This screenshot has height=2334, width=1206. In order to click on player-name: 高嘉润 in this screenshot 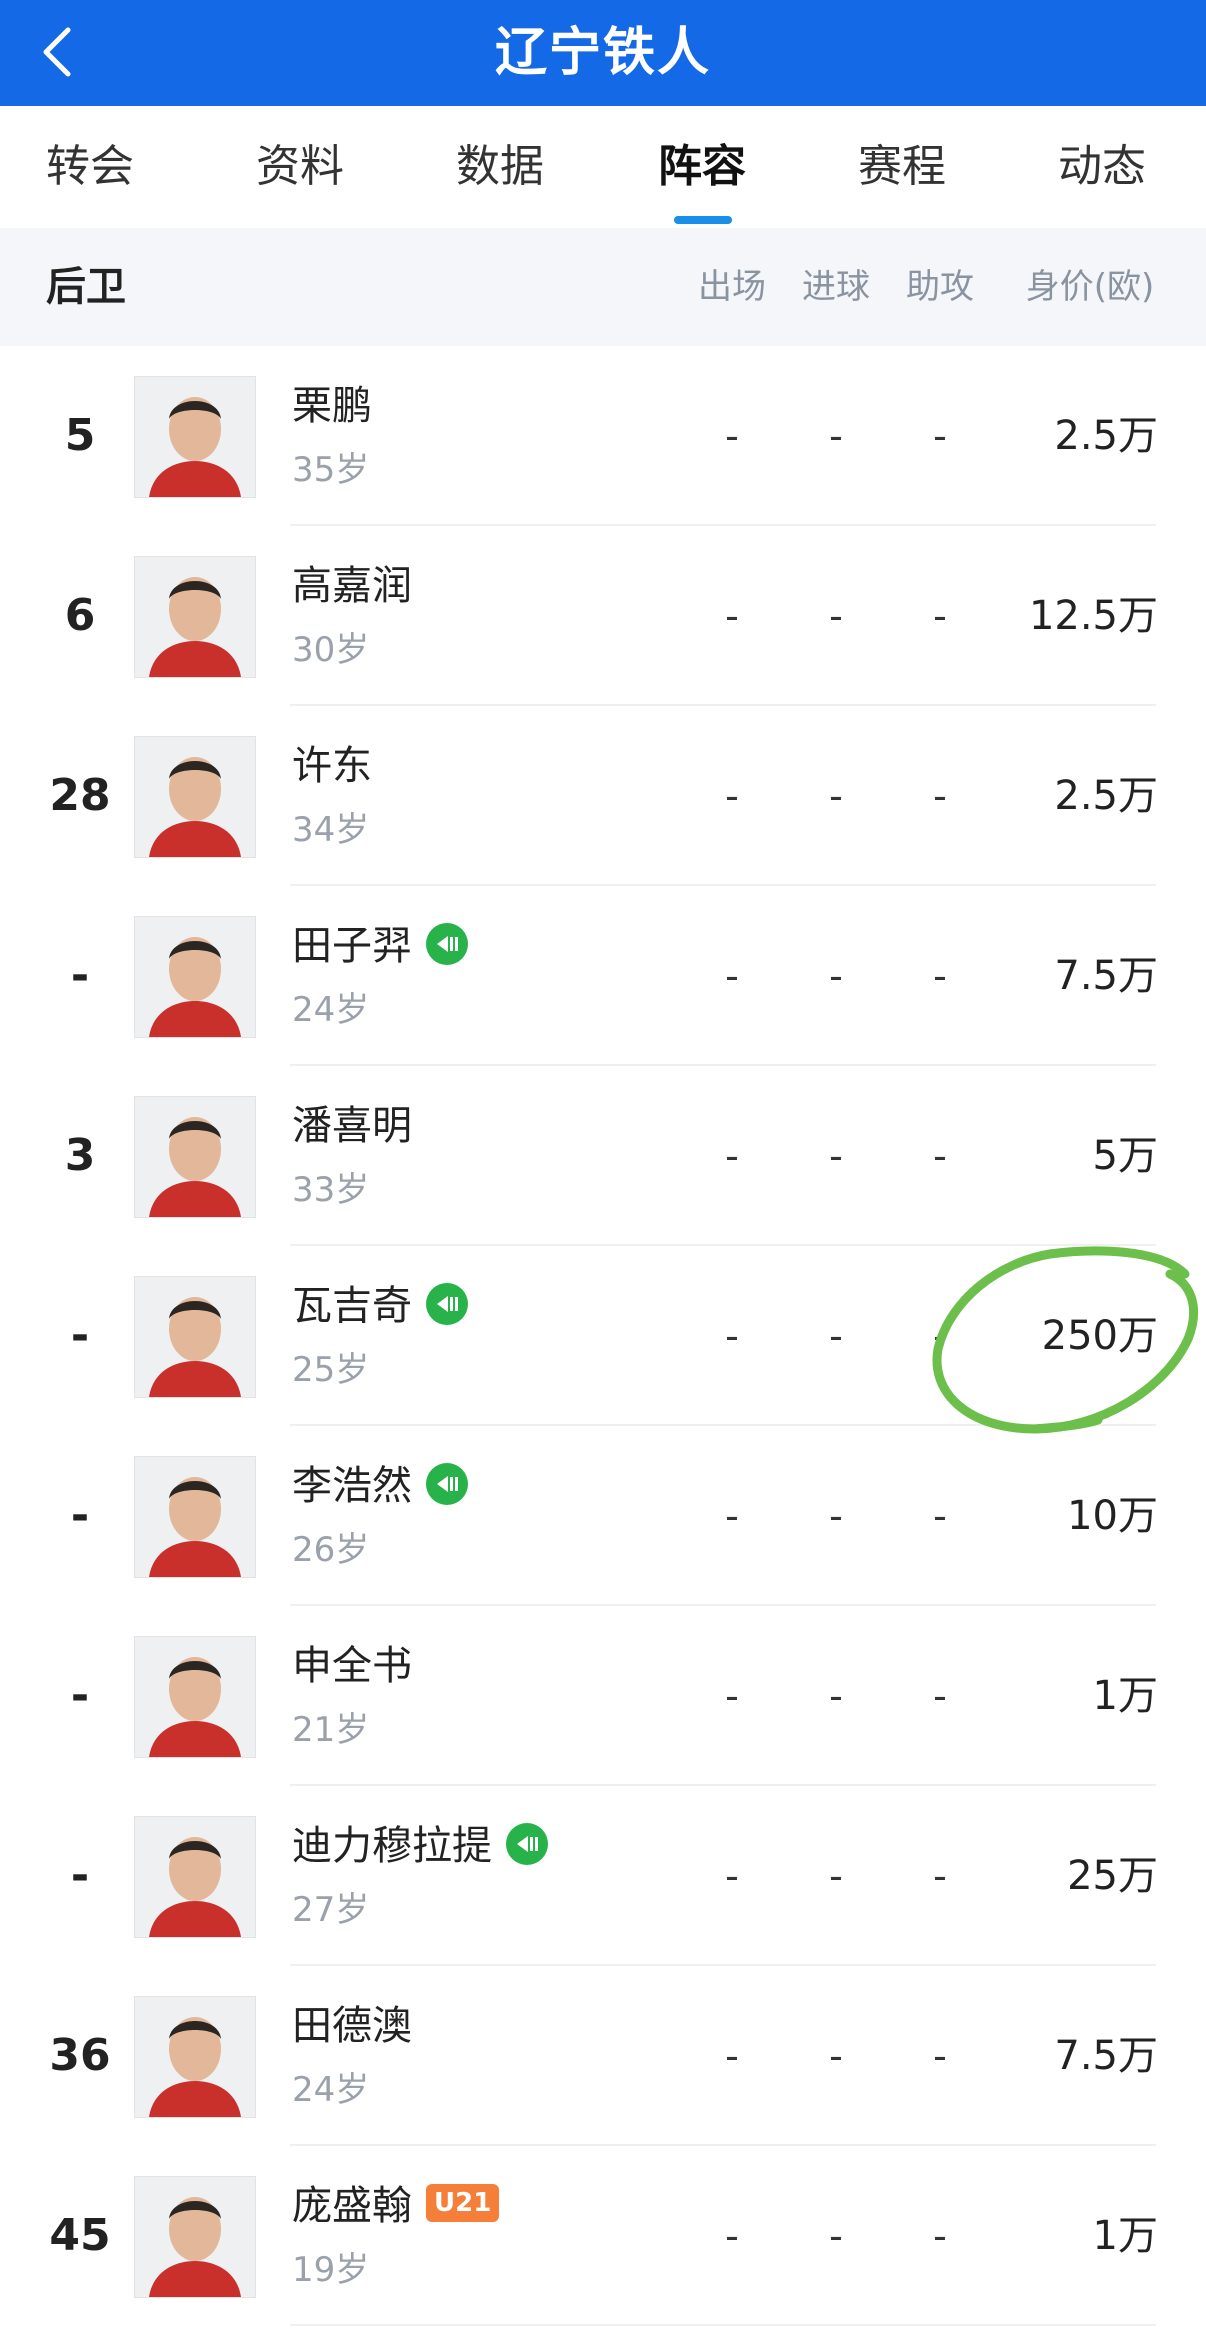, I will do `click(352, 586)`.